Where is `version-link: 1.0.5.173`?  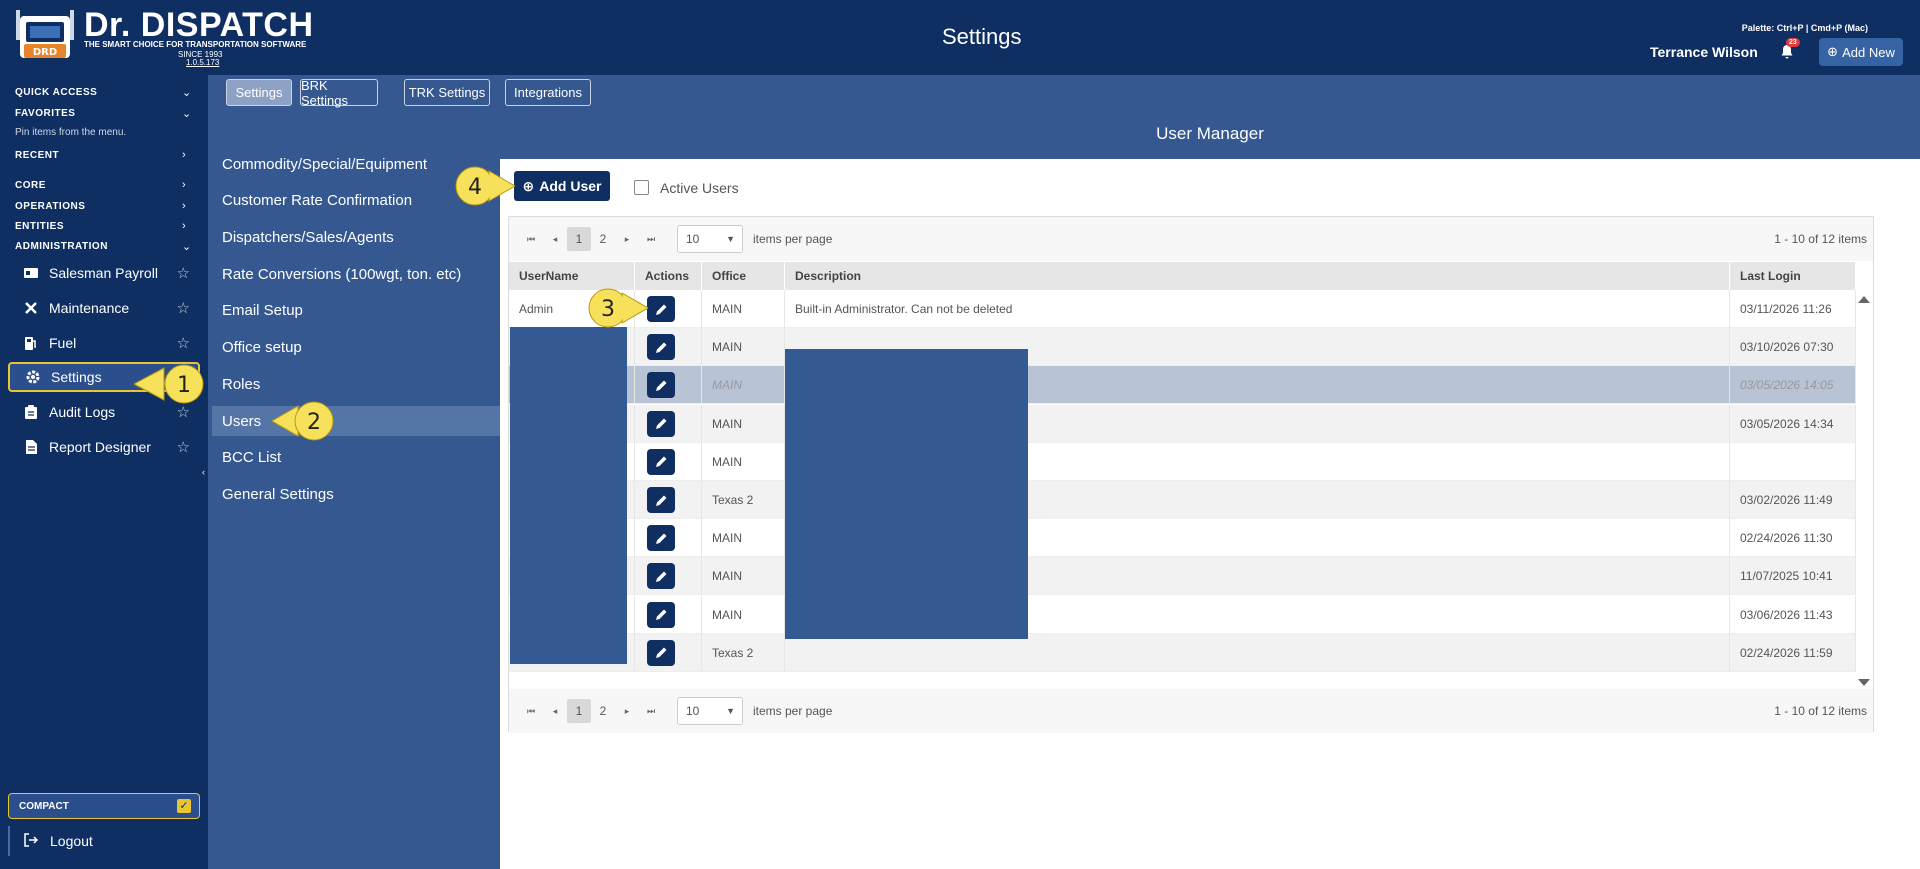 version-link: 1.0.5.173 is located at coordinates (202, 62).